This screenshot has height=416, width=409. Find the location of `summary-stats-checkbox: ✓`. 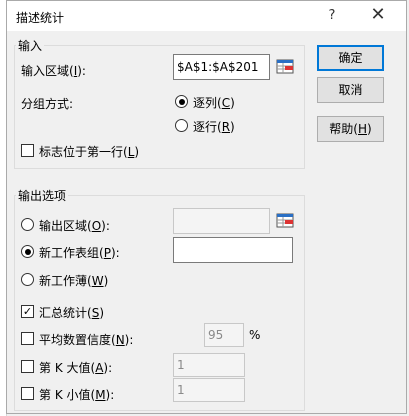

summary-stats-checkbox: ✓ is located at coordinates (27, 311).